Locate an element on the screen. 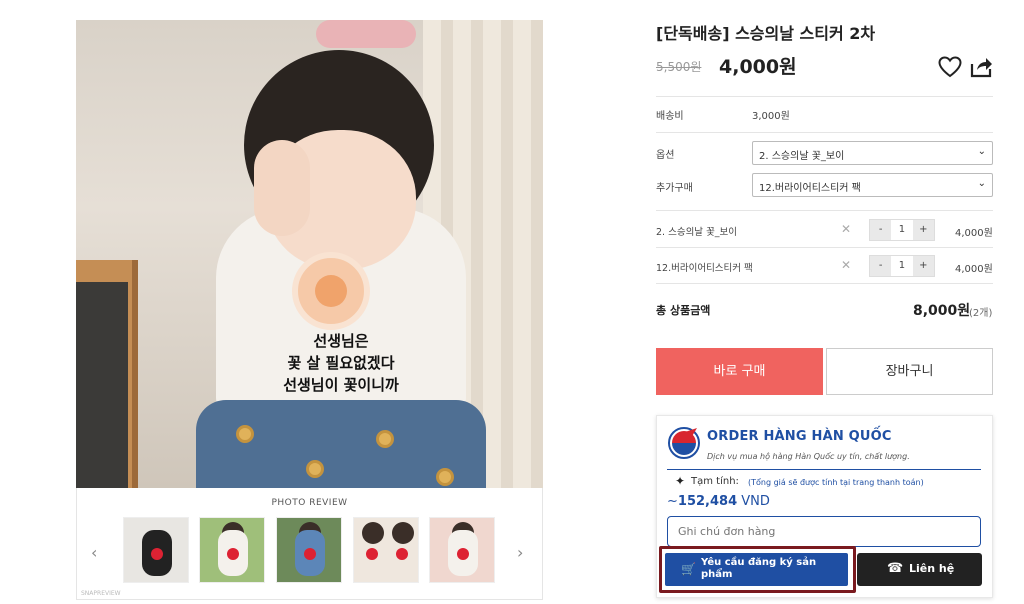  heart-icon is located at coordinates (950, 67).